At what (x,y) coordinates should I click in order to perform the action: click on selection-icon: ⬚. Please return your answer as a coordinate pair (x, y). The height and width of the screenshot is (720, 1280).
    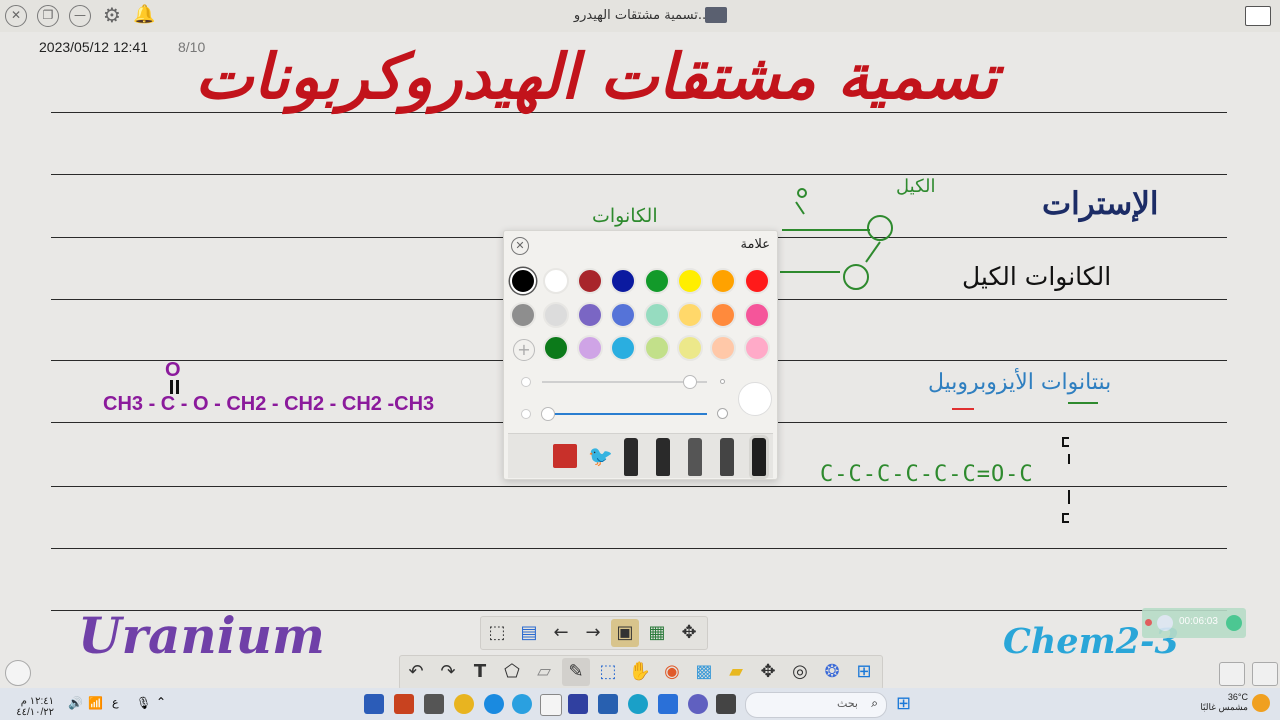
    Looking at the image, I should click on (608, 672).